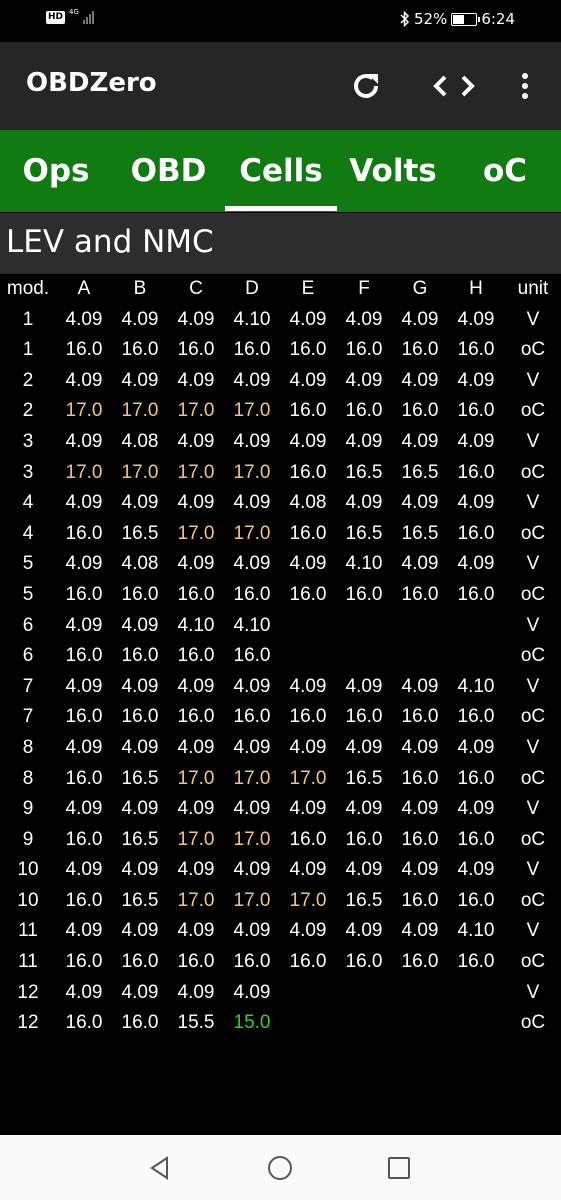 The width and height of the screenshot is (561, 1200). What do you see at coordinates (28, 839) in the screenshot?
I see `module-number: 9` at bounding box center [28, 839].